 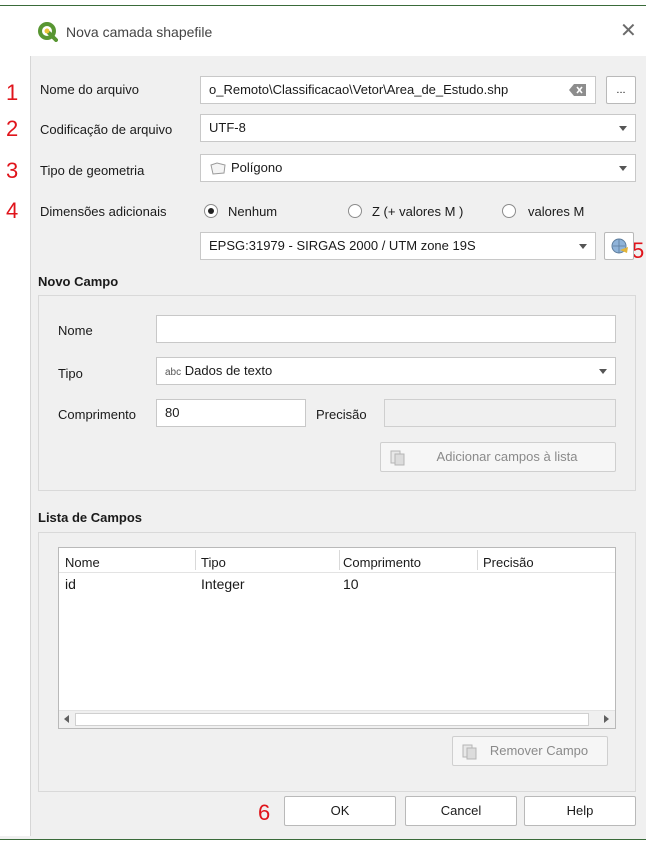 I want to click on add-field-button: Adicionar campos à lista, so click(x=498, y=457).